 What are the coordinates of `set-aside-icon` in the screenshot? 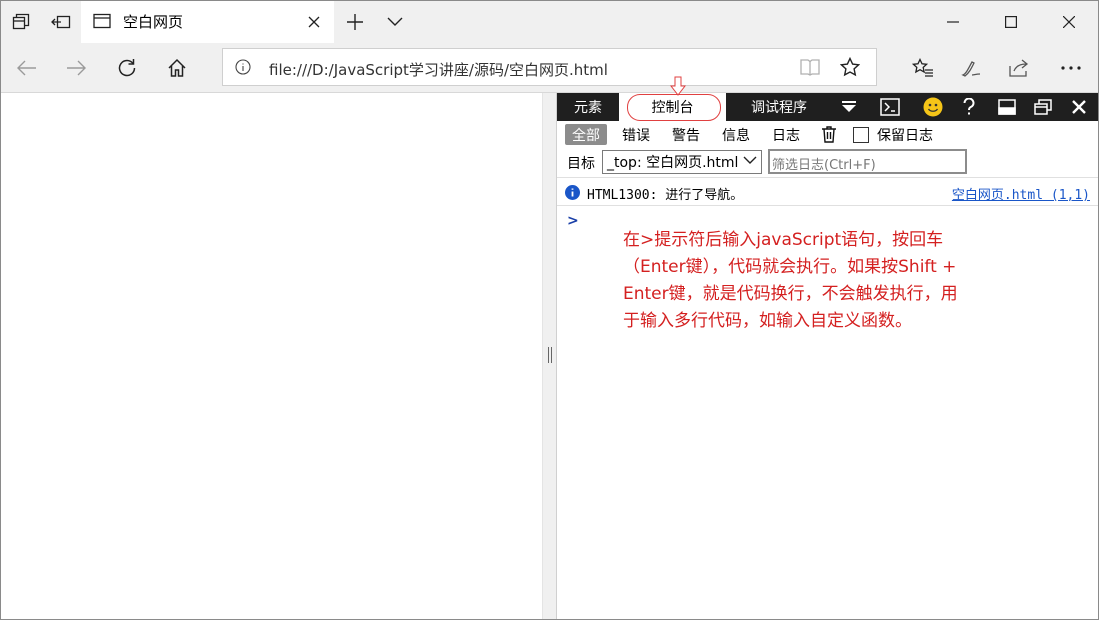 It's located at (61, 22).